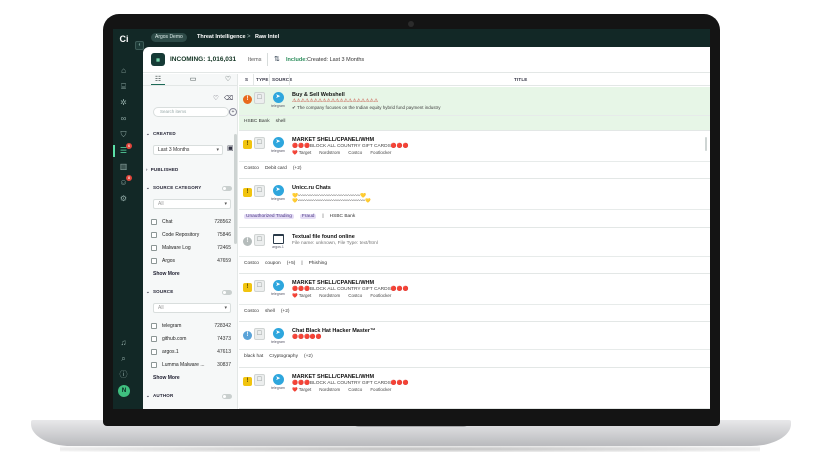  Describe the element at coordinates (169, 37) in the screenshot. I see `workspace-pill: Argos Demo` at that location.